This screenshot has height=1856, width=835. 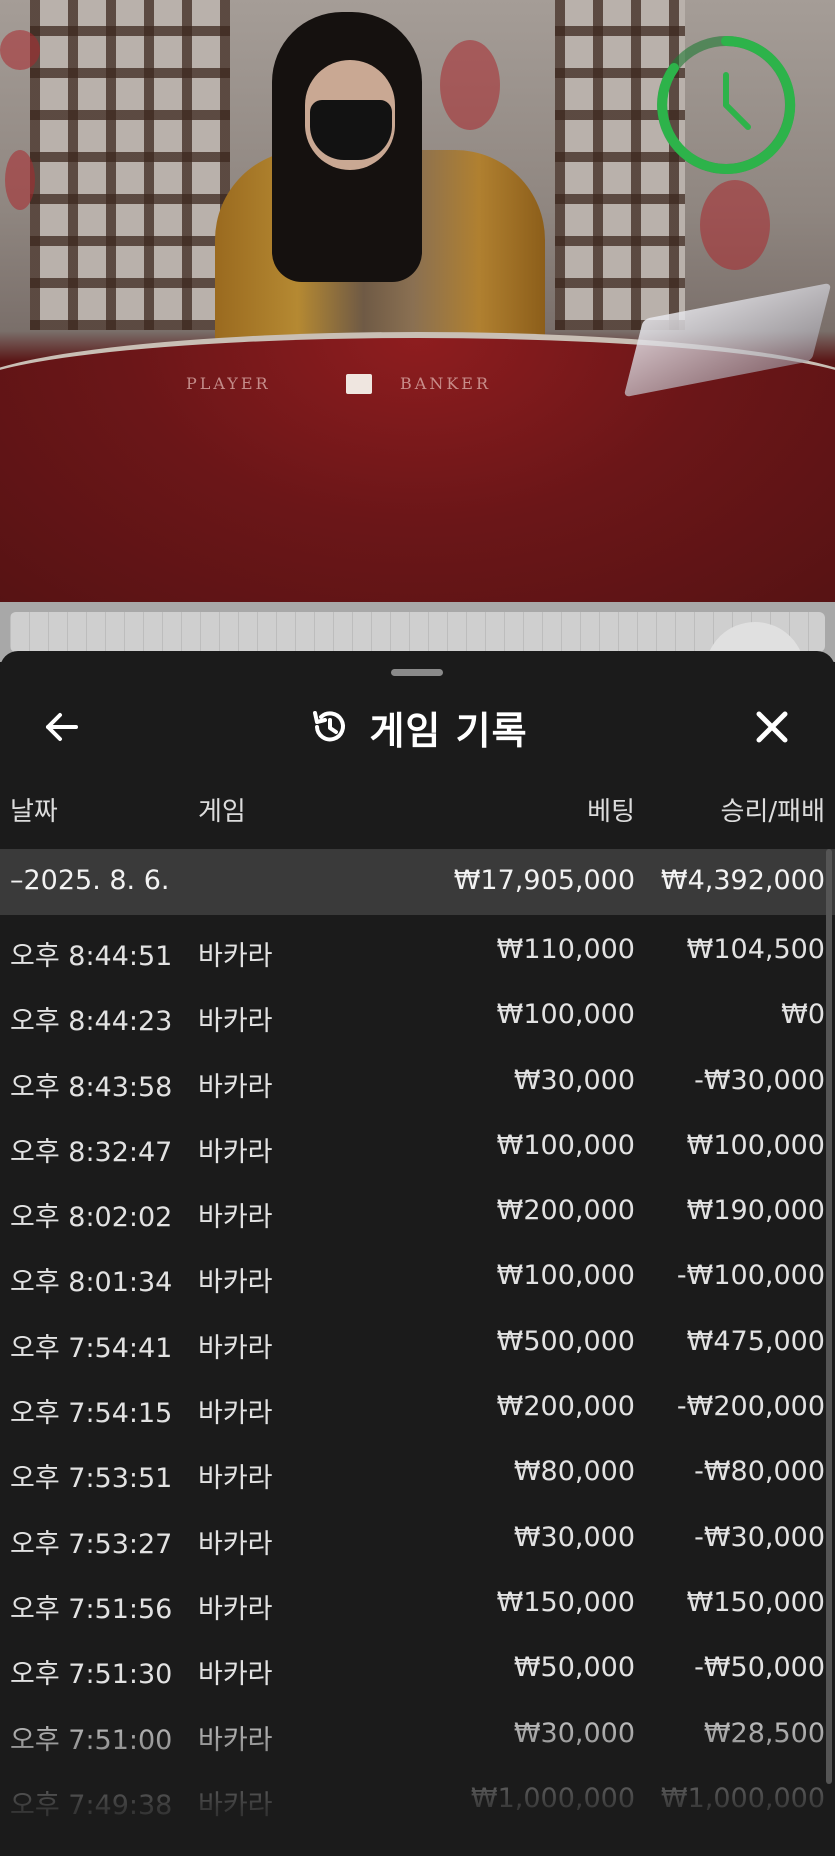 I want to click on roadmap-strip, so click(x=417, y=632).